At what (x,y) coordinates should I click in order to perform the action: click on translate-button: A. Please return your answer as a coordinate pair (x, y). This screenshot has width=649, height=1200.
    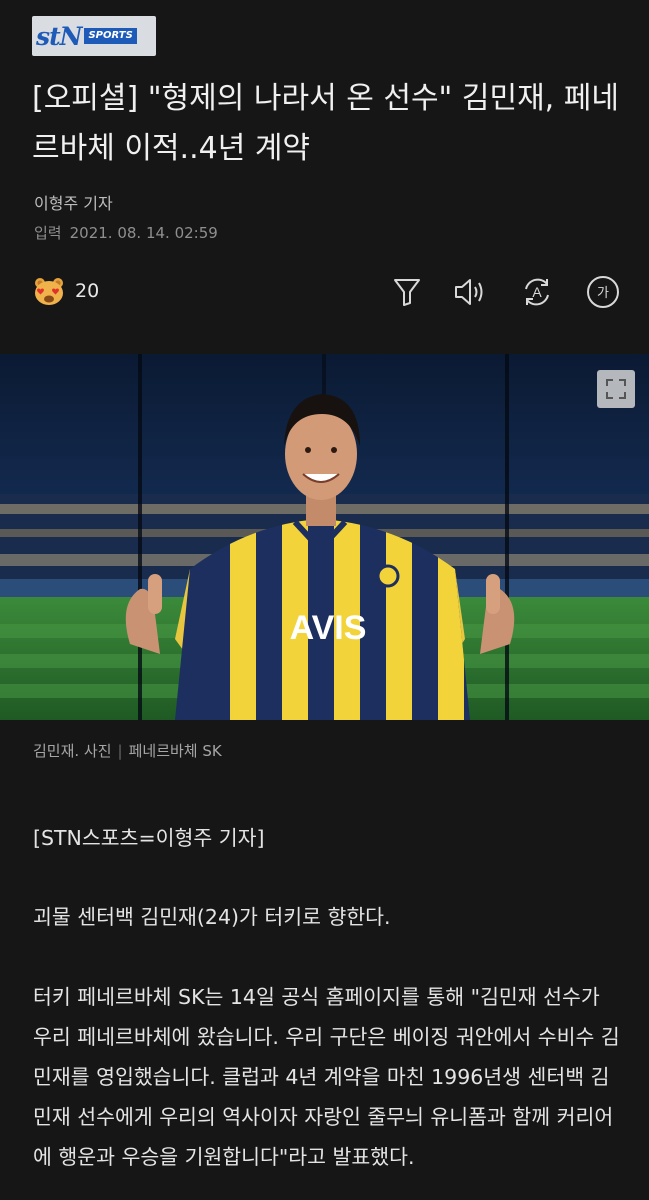
    Looking at the image, I should click on (537, 292).